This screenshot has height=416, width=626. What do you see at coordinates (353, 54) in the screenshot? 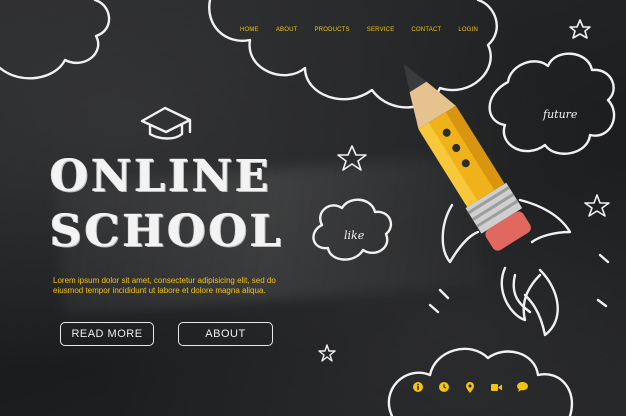
I see `cloud-top-center` at bounding box center [353, 54].